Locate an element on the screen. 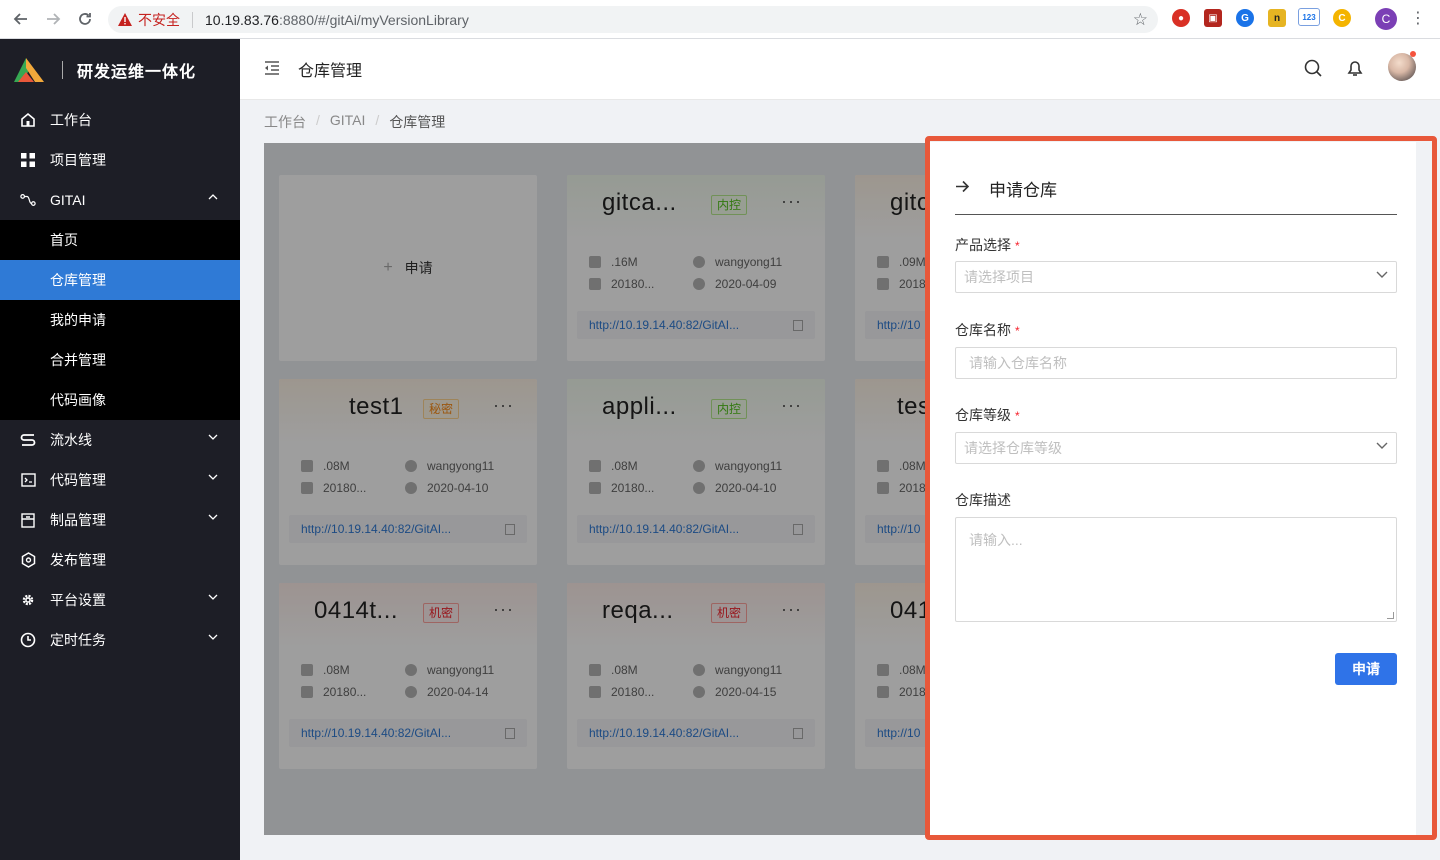 This screenshot has height=860, width=1440. app-name: 研发运维一体化 is located at coordinates (137, 72).